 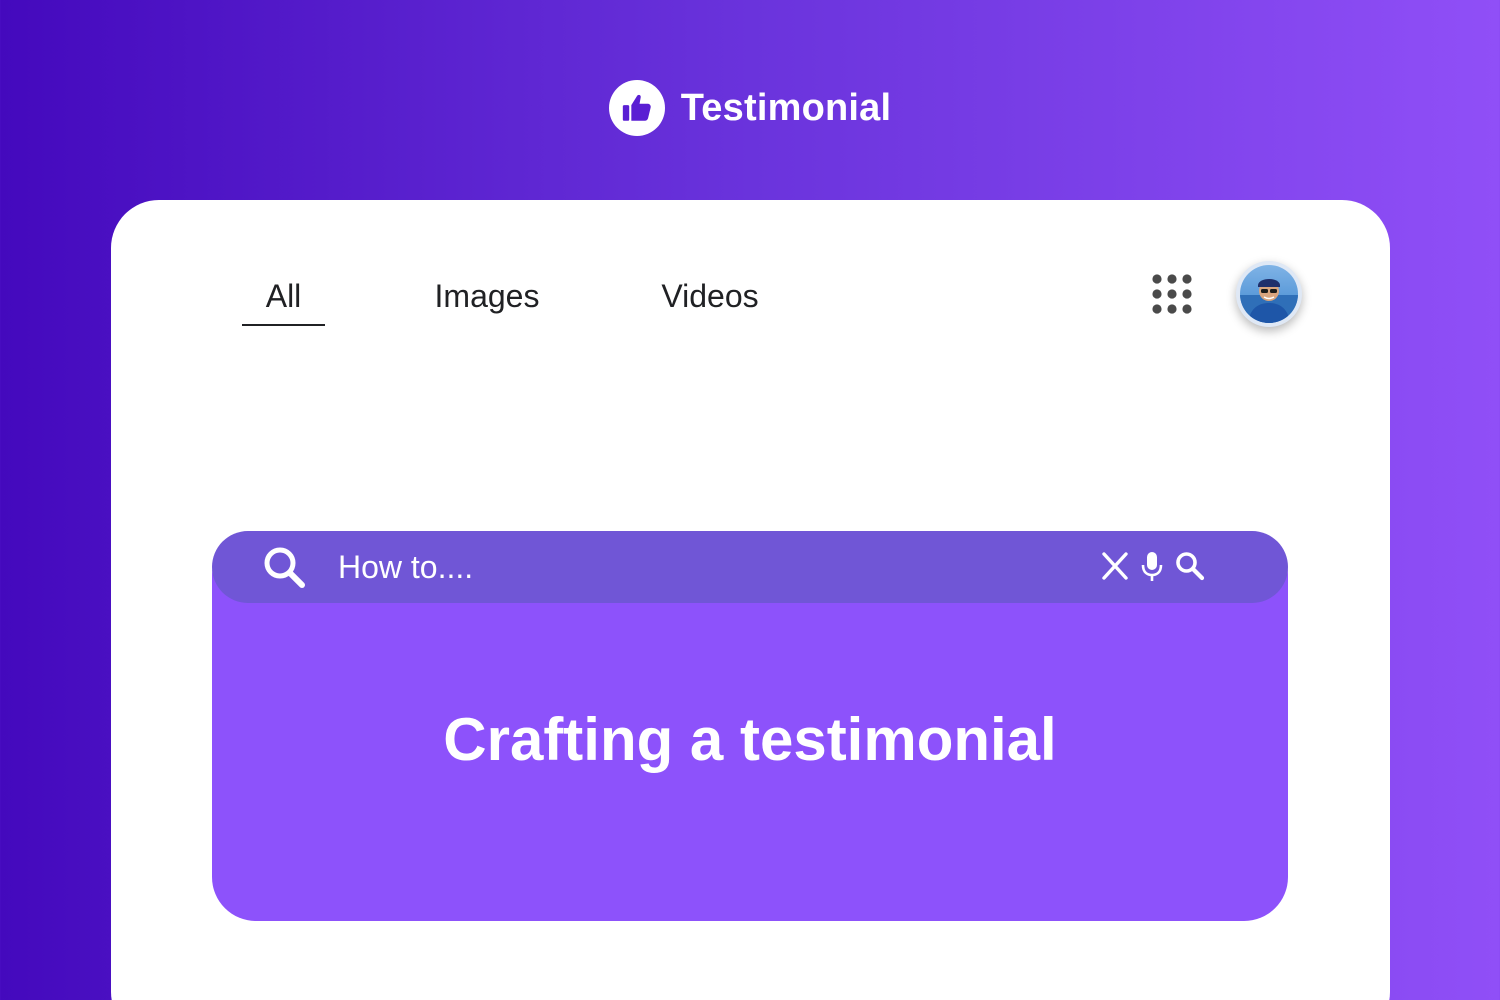 I want to click on close-icon, so click(x=1115, y=568).